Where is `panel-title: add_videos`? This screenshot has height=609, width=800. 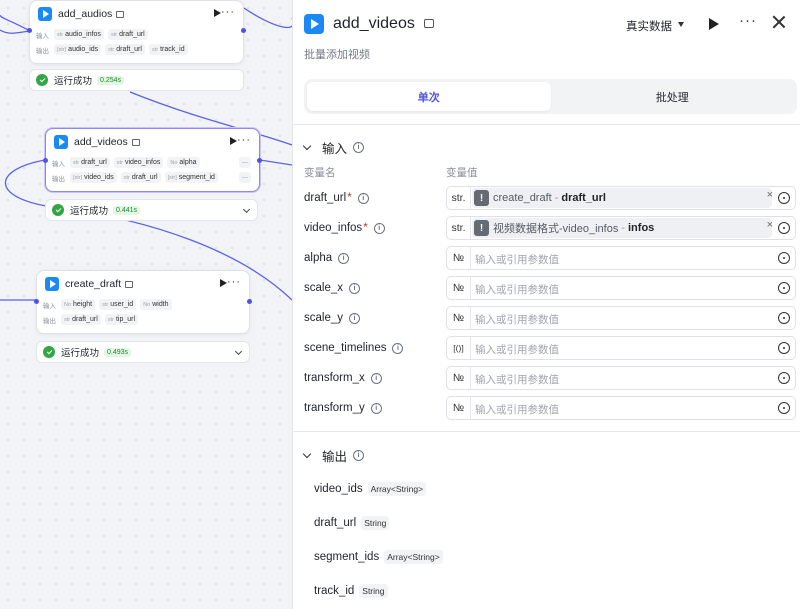 panel-title: add_videos is located at coordinates (374, 23).